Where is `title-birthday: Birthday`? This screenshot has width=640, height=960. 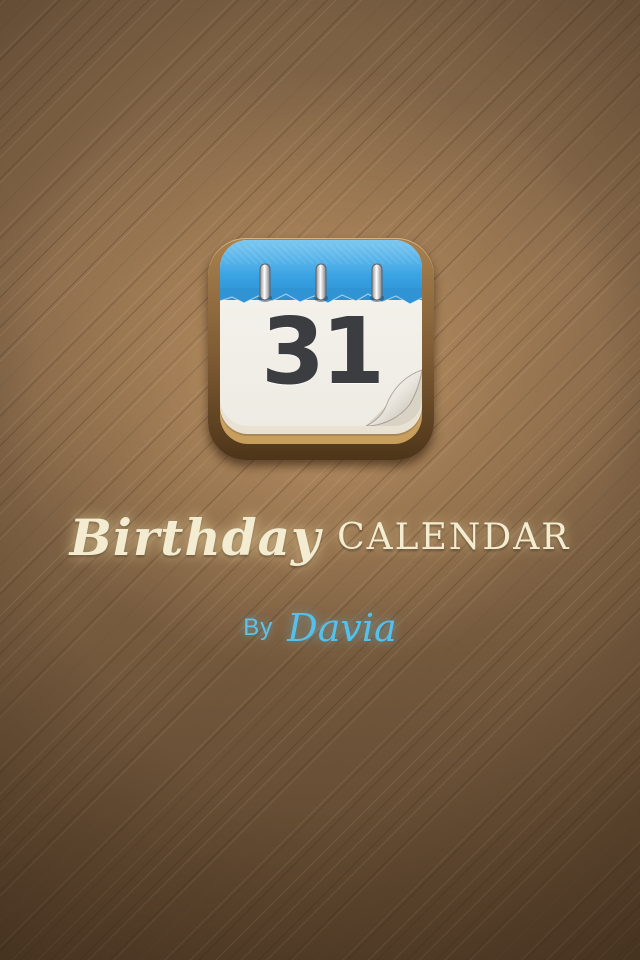 title-birthday: Birthday is located at coordinates (195, 537).